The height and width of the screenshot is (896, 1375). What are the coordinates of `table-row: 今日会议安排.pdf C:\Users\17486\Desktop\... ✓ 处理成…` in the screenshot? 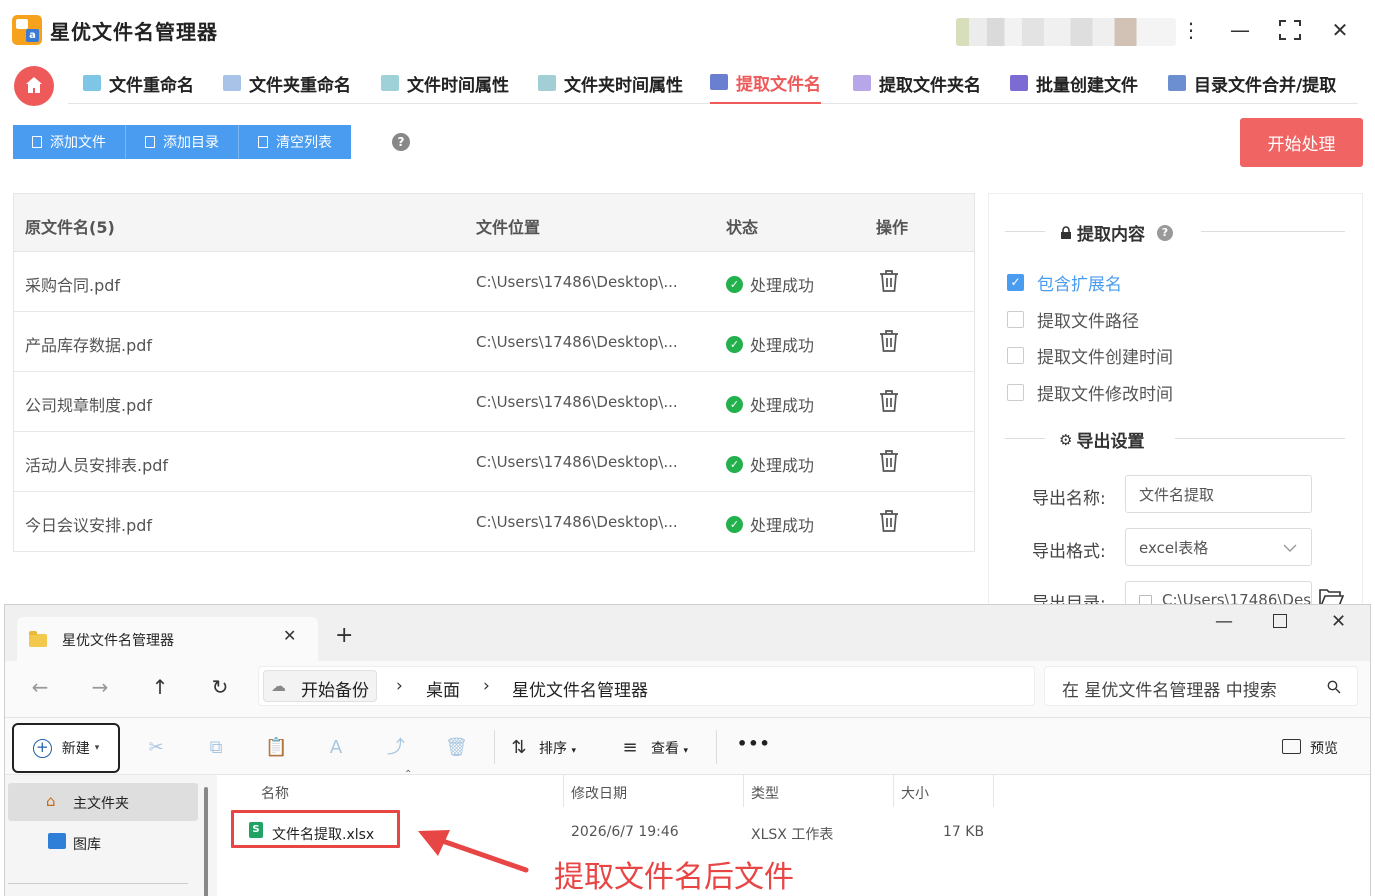 It's located at (494, 522).